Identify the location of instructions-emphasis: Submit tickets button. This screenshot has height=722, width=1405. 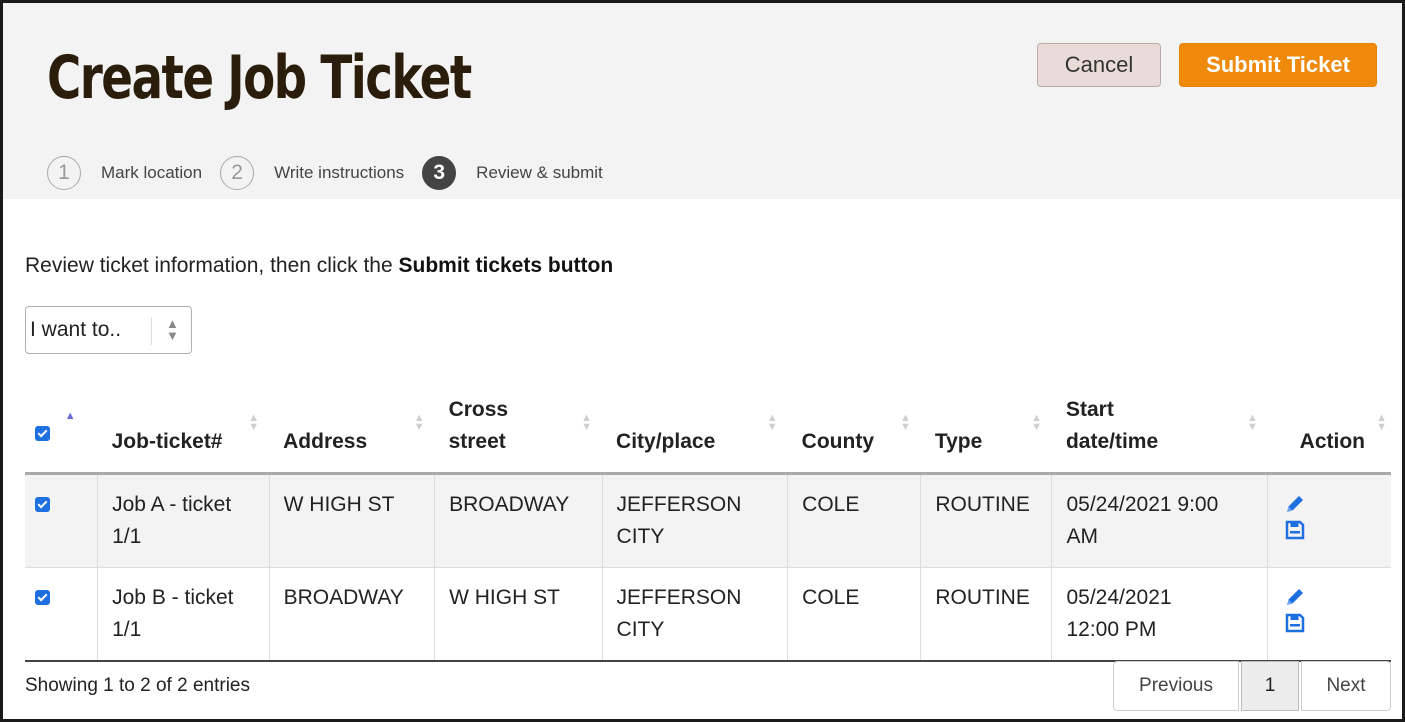
(506, 265).